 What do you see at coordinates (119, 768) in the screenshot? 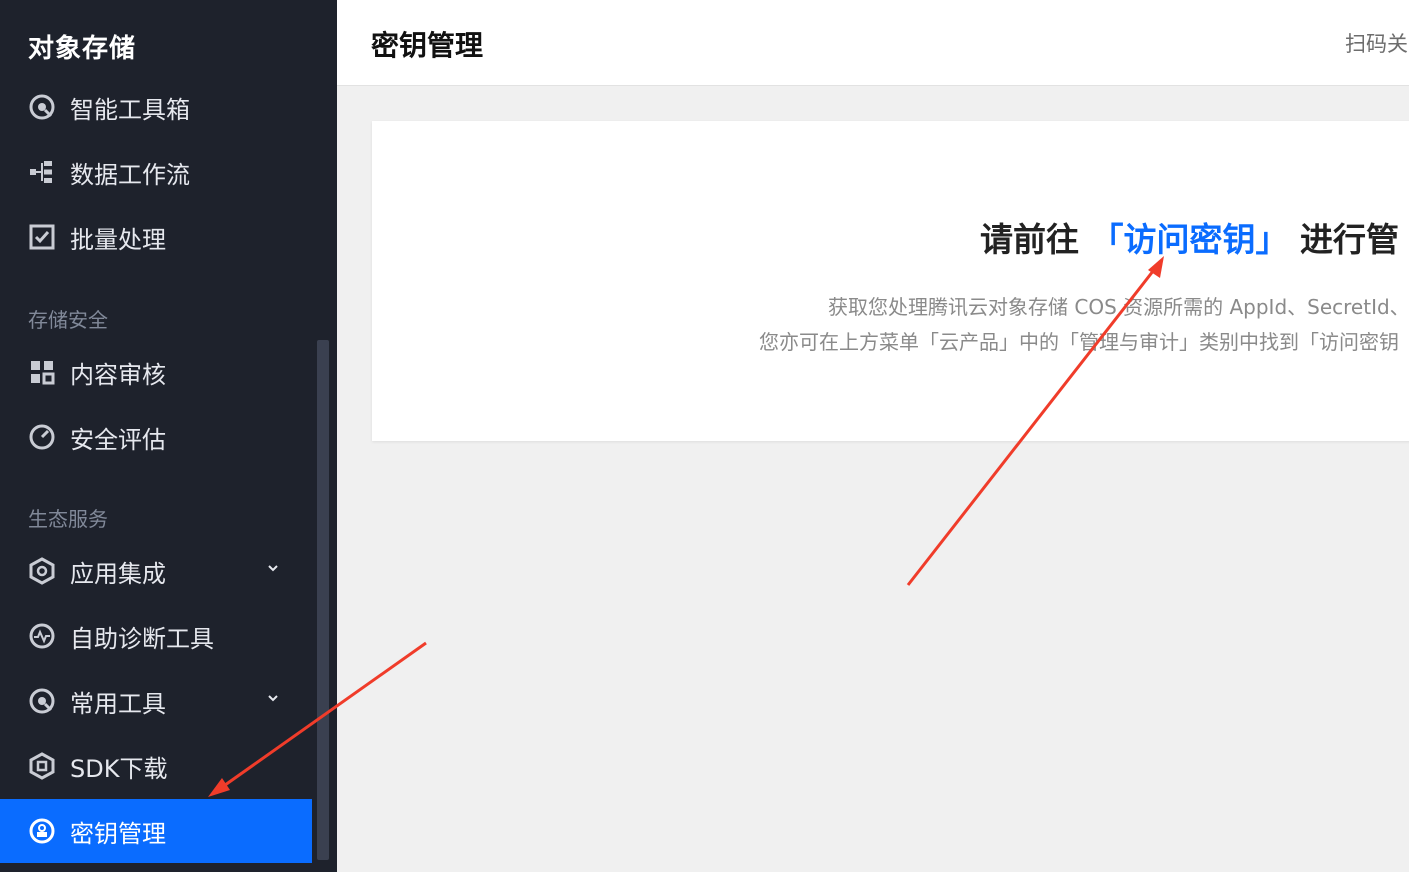
I see `sidebar-item-label: SDK下载` at bounding box center [119, 768].